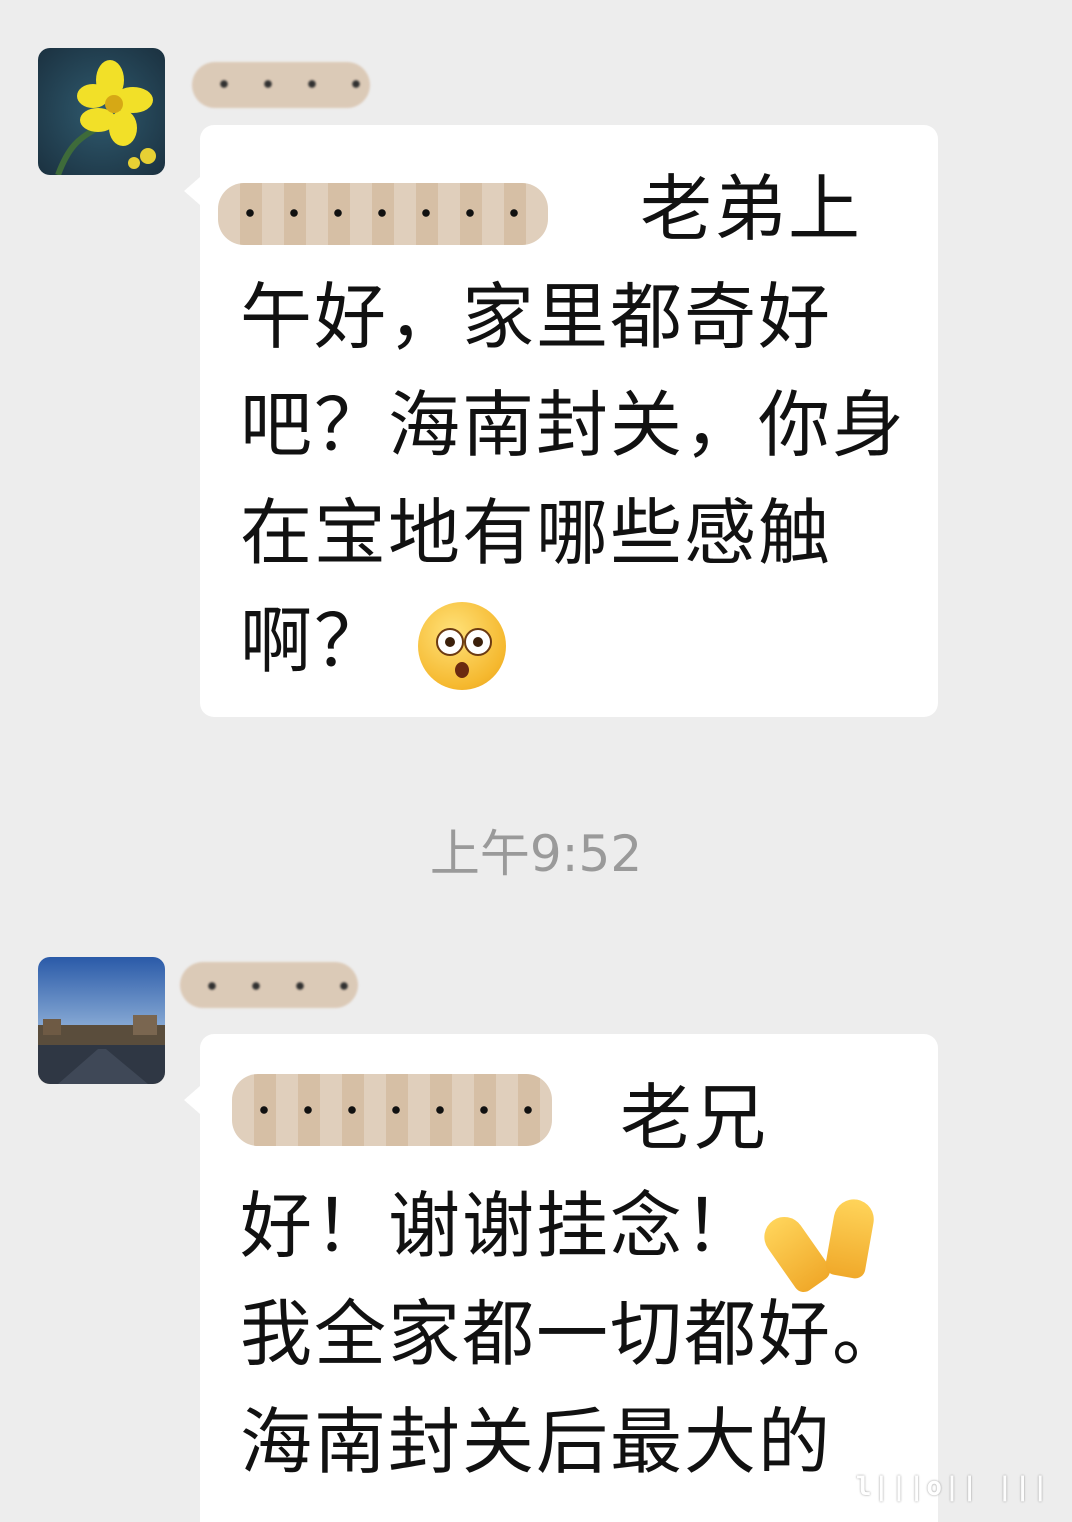  Describe the element at coordinates (536, 854) in the screenshot. I see `timestamp: 上午9:52` at that location.